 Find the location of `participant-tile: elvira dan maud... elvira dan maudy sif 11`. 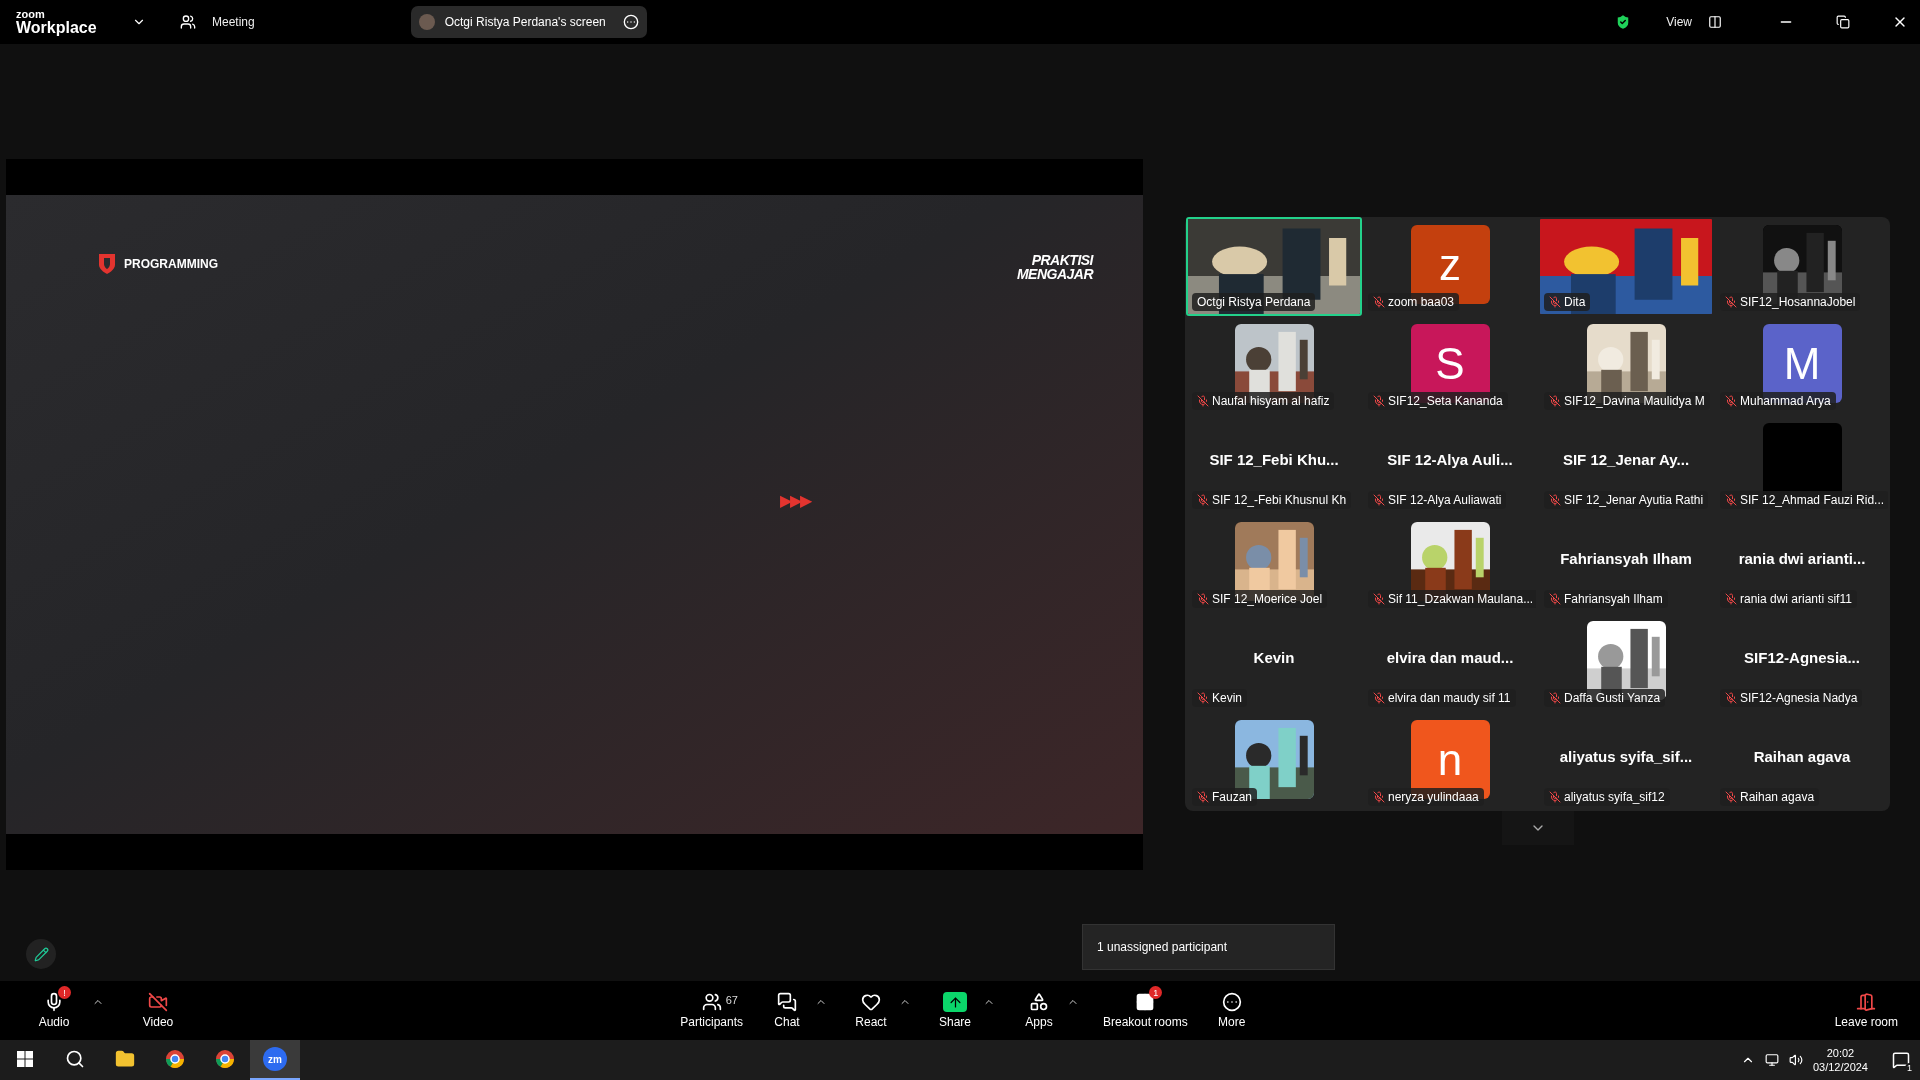

participant-tile: elvira dan maud... elvira dan maudy sif 11 is located at coordinates (1450, 662).